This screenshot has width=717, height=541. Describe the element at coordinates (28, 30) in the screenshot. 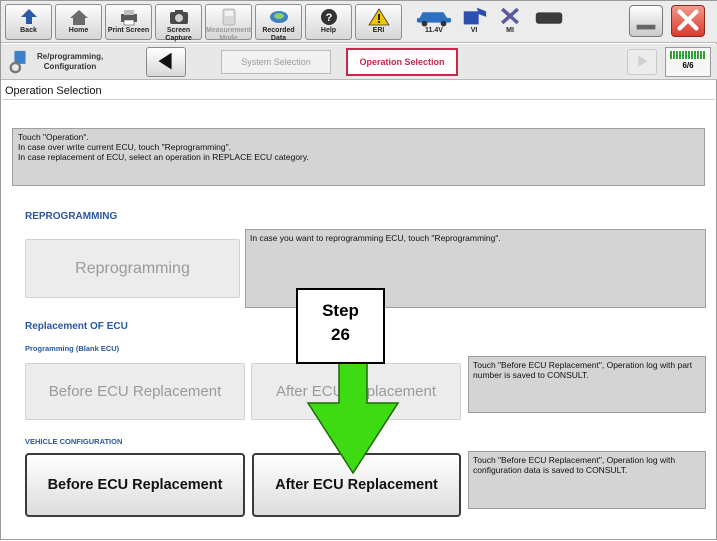

I see `back-label: Back` at that location.